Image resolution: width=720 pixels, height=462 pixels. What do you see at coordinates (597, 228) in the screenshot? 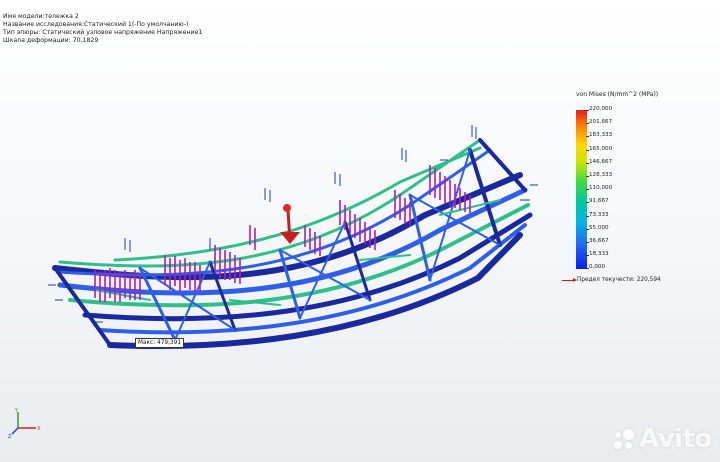
I see `legend-tick: 55,000` at bounding box center [597, 228].